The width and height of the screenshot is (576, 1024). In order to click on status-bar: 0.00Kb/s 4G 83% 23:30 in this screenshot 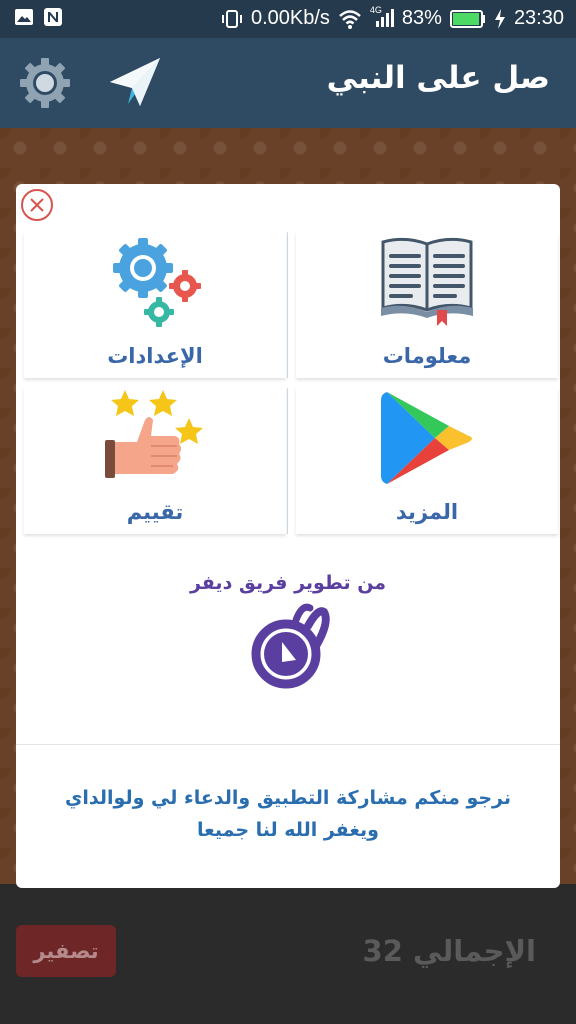, I will do `click(288, 19)`.